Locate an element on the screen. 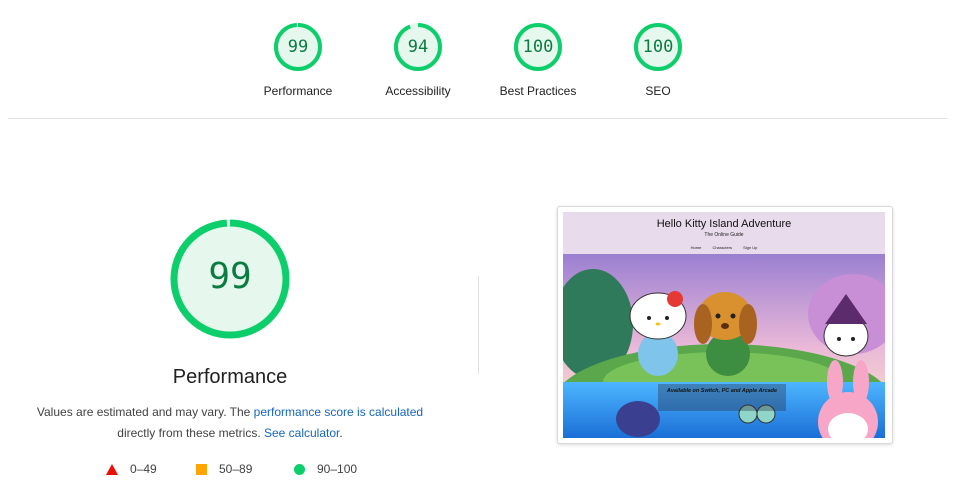  gauge-accessibility: 94 Accessibility is located at coordinates (418, 60).